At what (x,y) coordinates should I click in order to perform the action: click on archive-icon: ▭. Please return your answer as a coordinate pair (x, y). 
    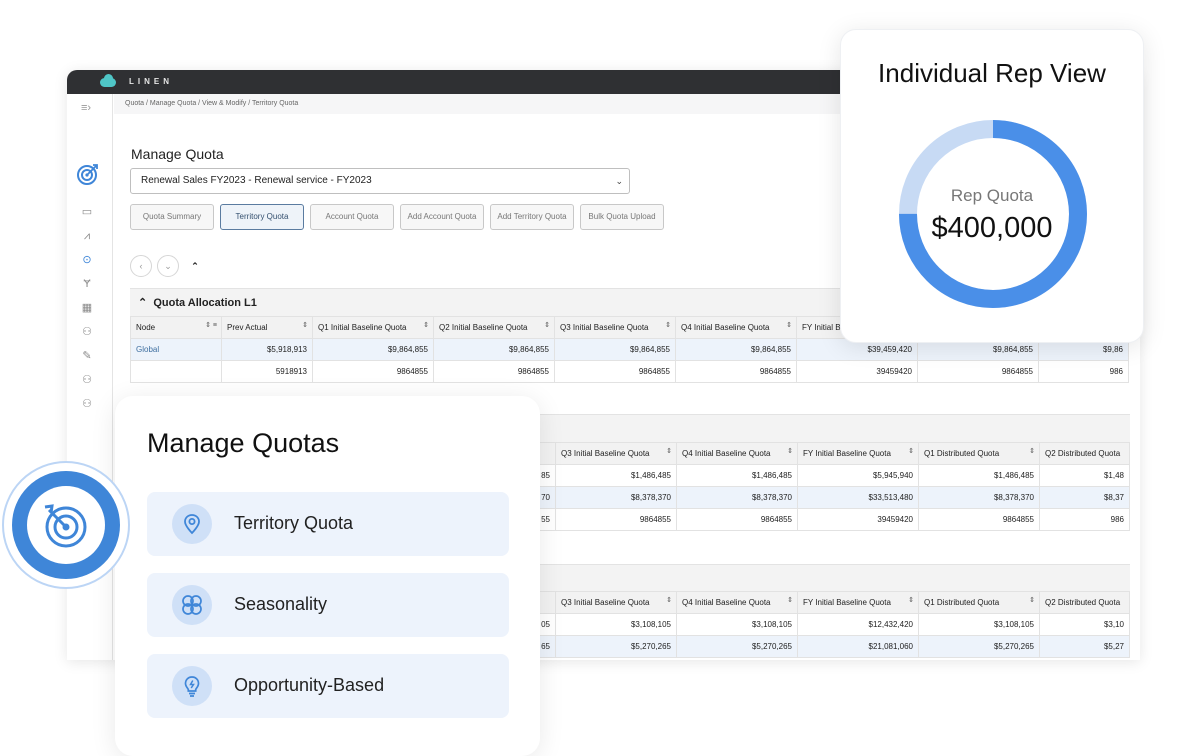
    Looking at the image, I should click on (87, 212).